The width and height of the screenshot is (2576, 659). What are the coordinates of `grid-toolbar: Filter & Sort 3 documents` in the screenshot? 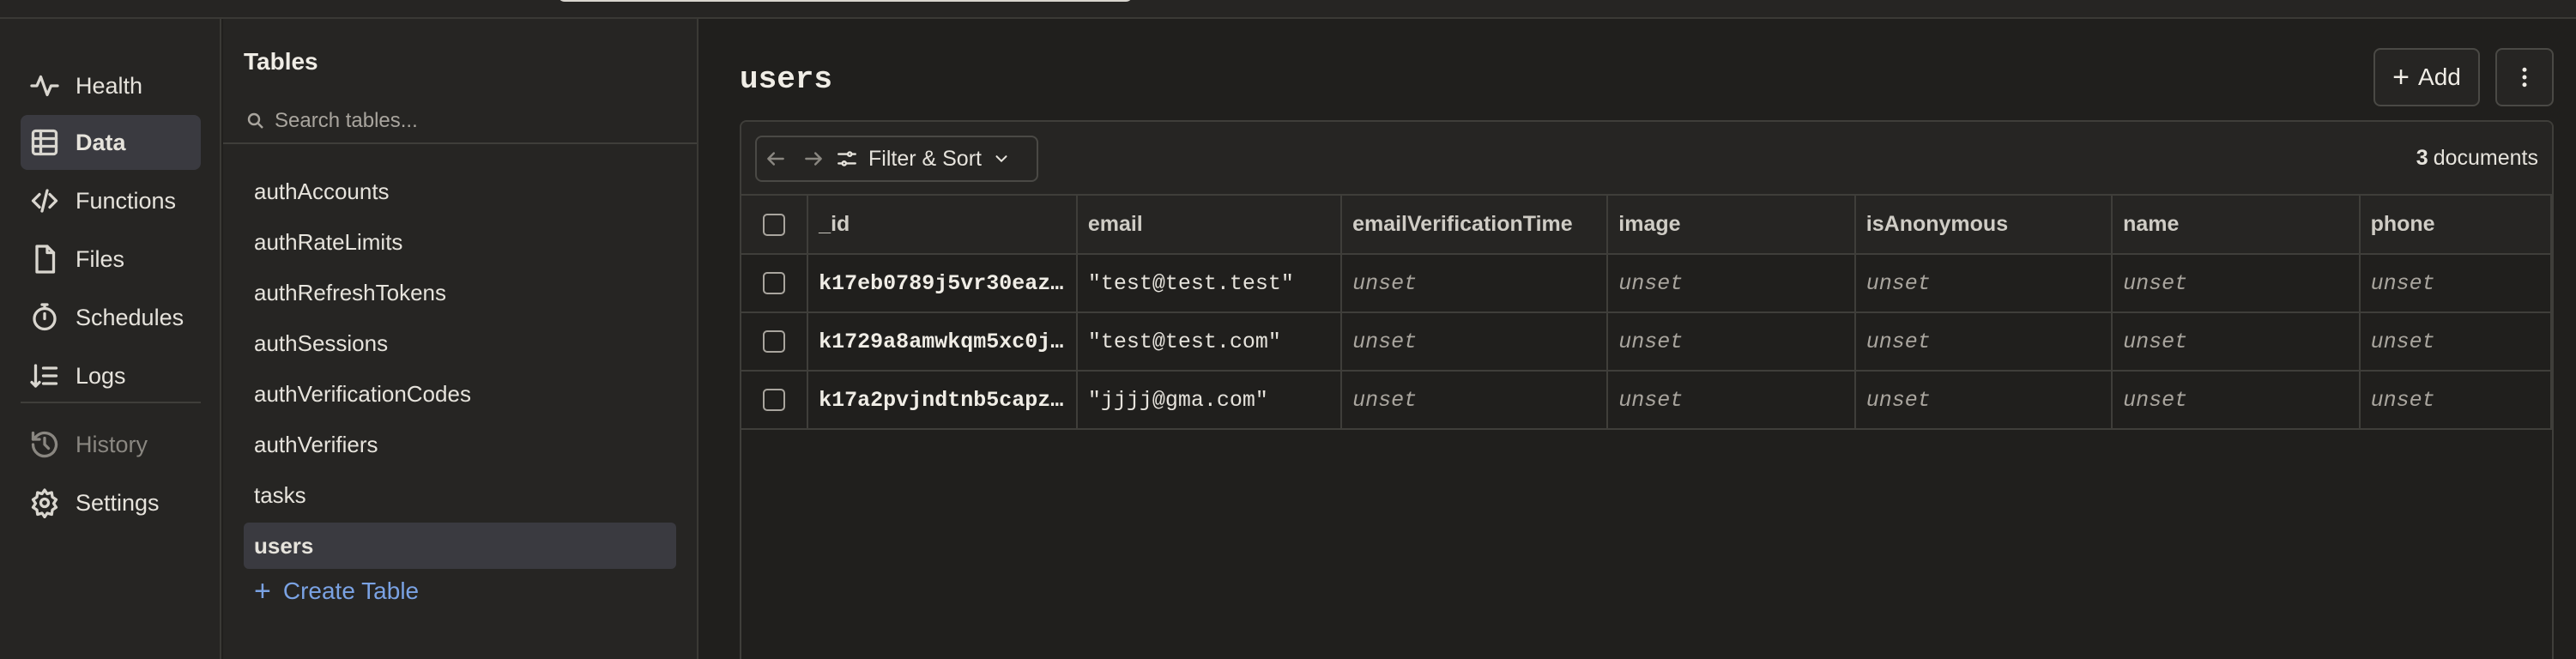 It's located at (1646, 159).